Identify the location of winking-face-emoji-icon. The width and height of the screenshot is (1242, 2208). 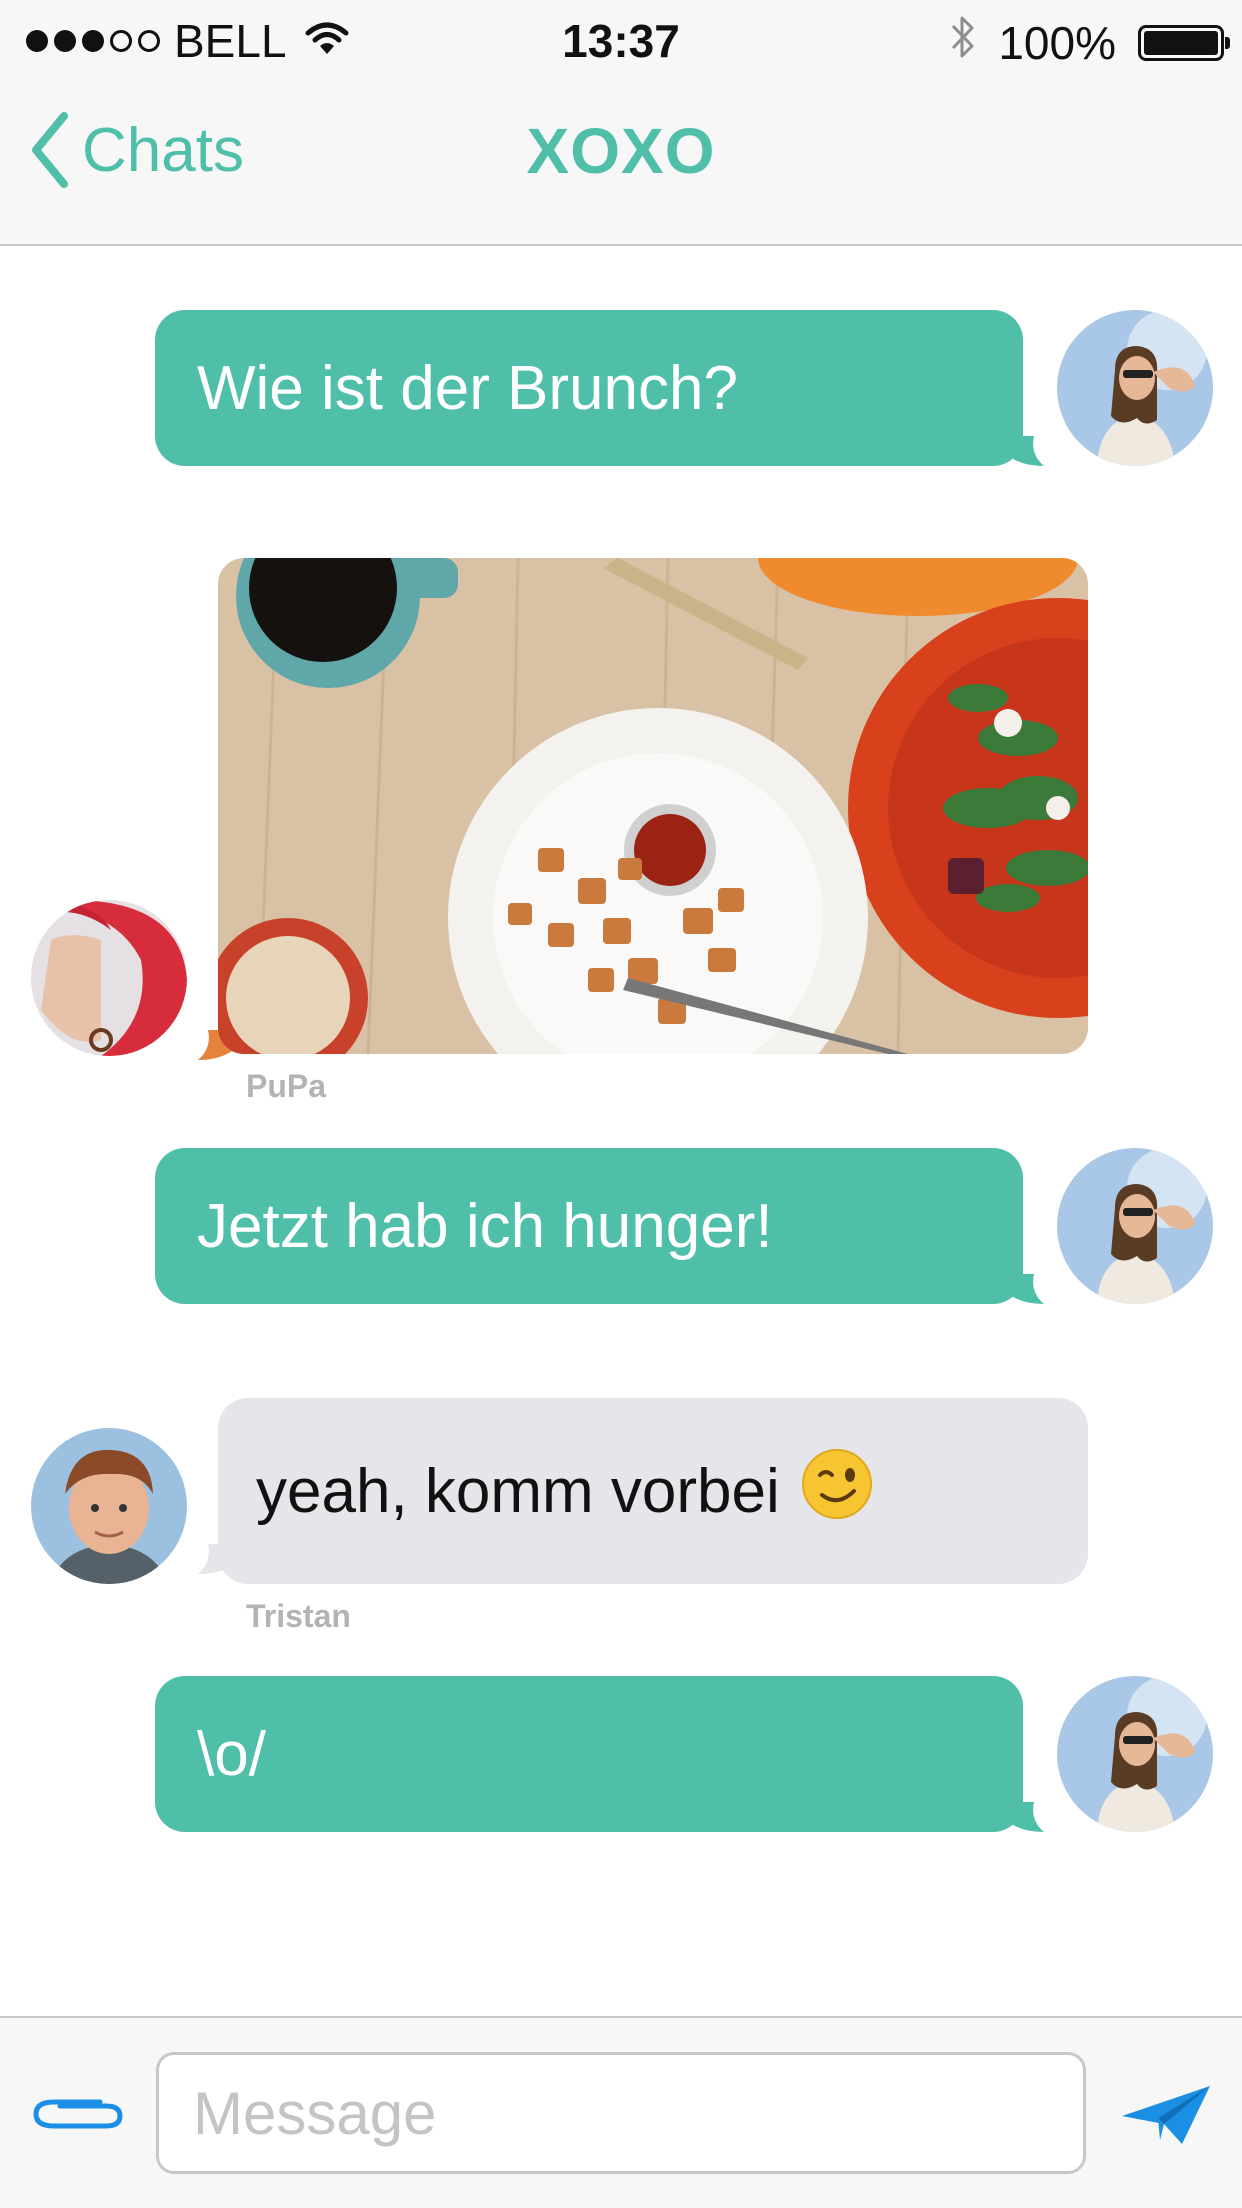
(837, 1491).